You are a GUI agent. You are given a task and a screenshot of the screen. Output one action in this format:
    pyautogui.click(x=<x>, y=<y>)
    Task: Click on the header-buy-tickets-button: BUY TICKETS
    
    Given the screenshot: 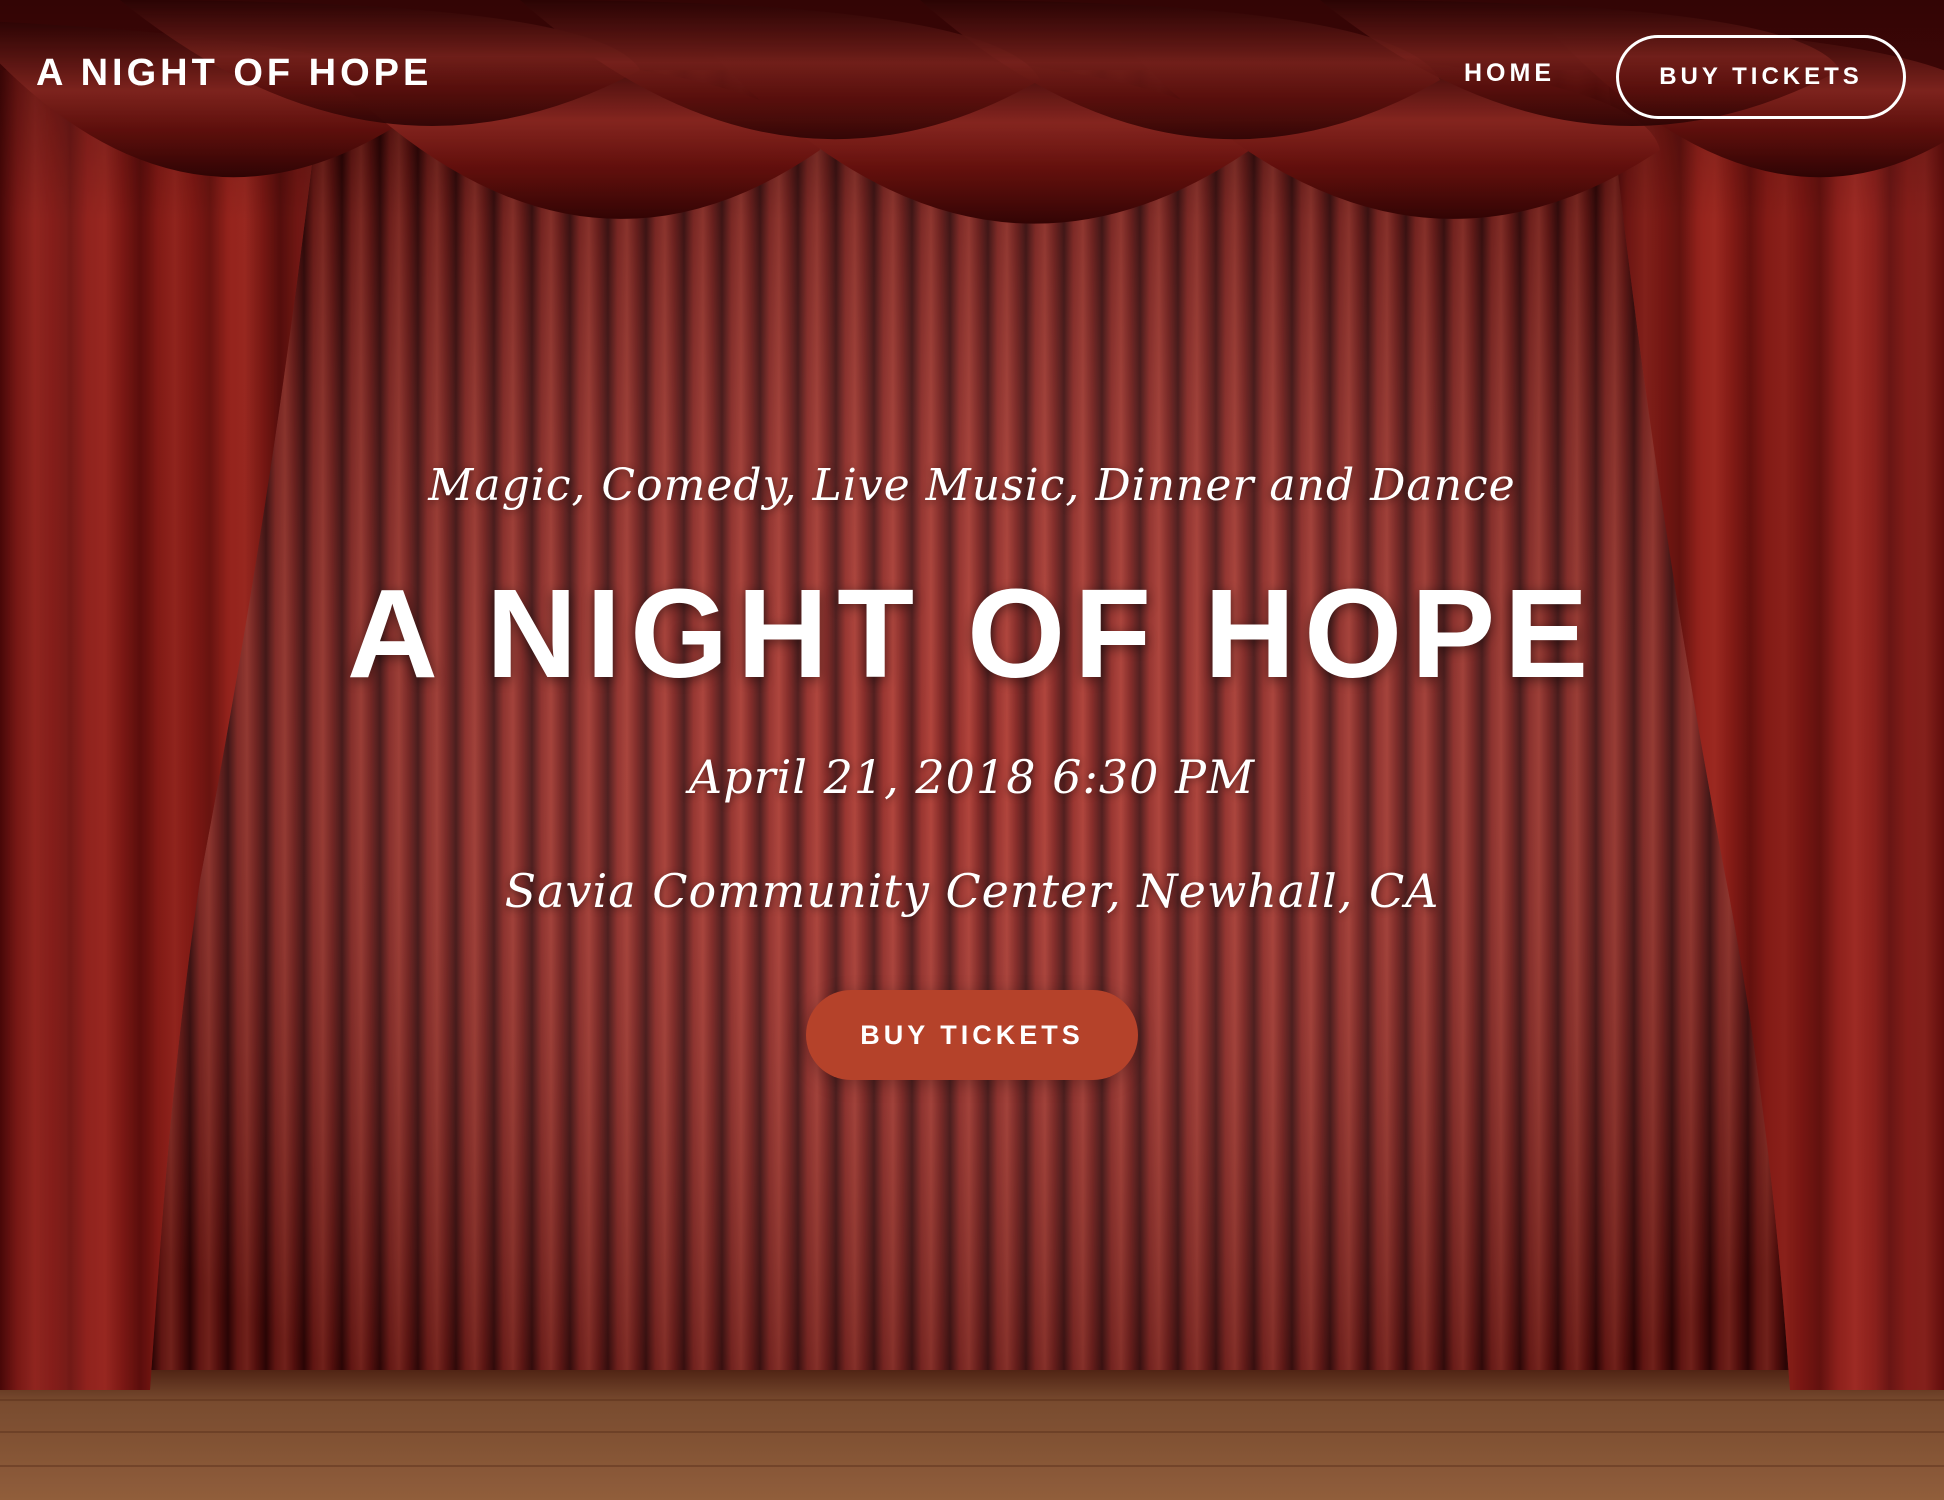 What is the action you would take?
    pyautogui.click(x=1761, y=77)
    